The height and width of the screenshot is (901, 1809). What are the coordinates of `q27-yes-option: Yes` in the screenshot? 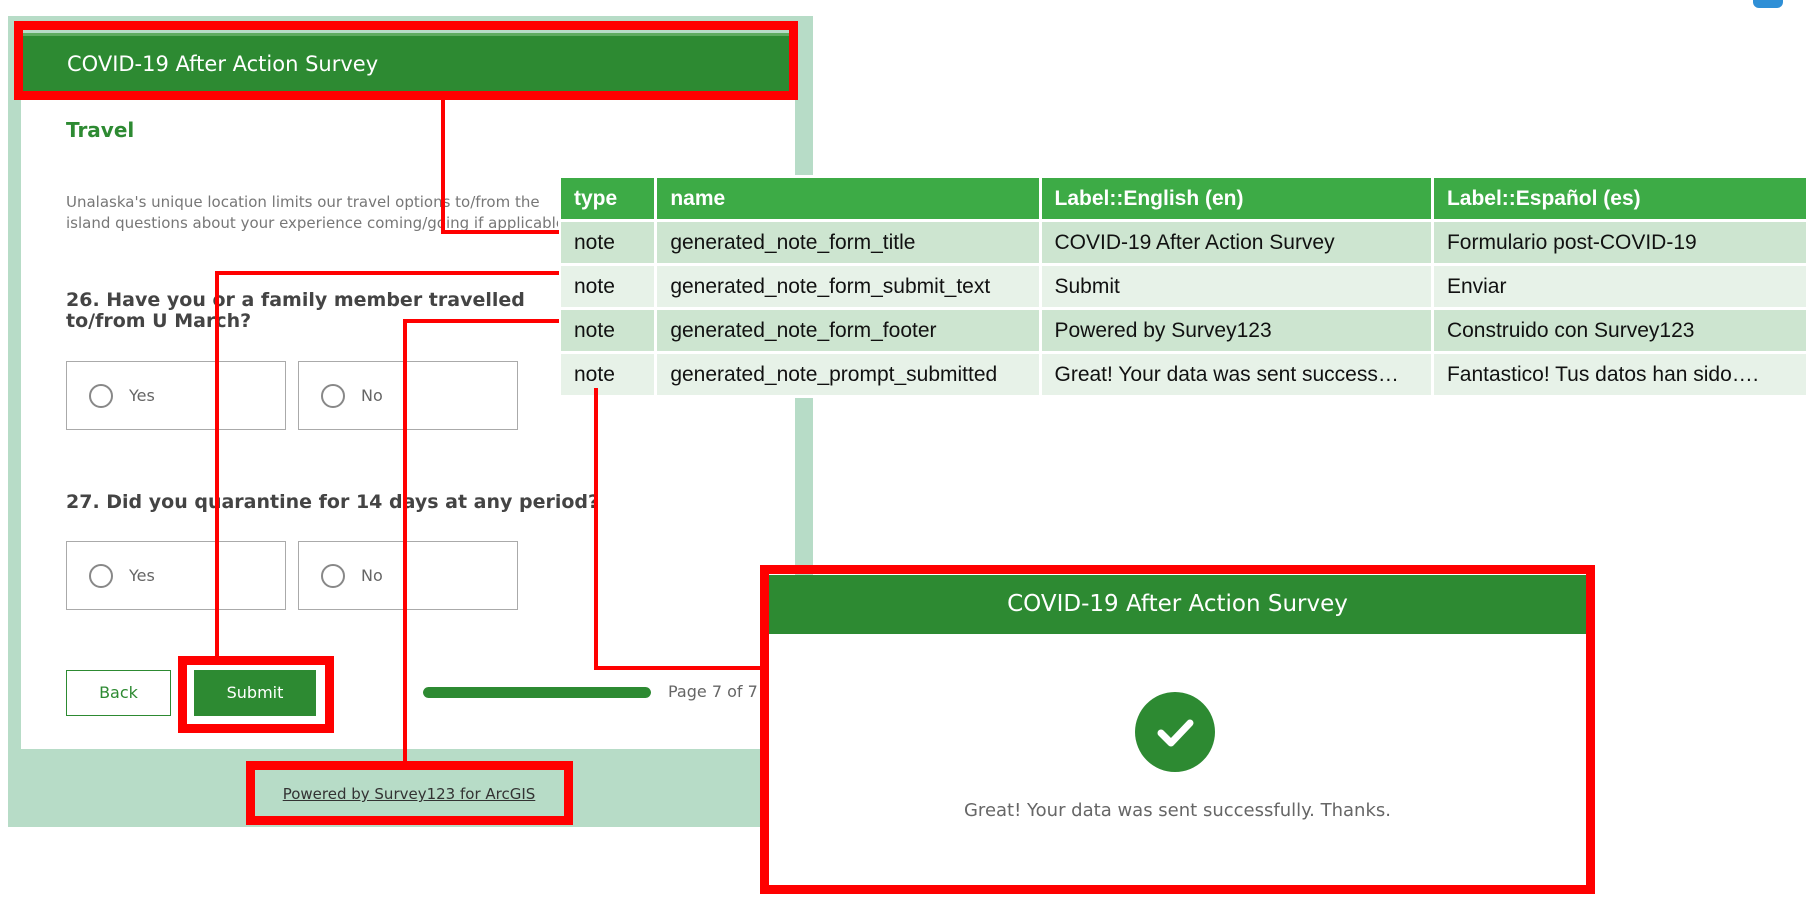 It's located at (176, 575).